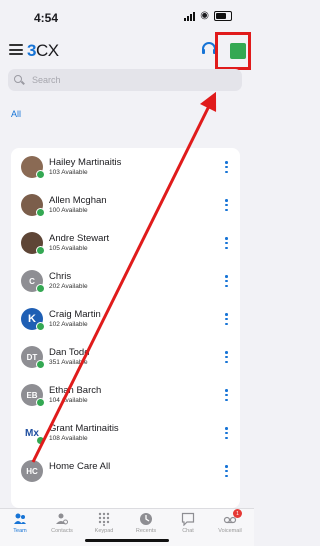 The image size is (320, 546). I want to click on keypad-icon, so click(104, 519).